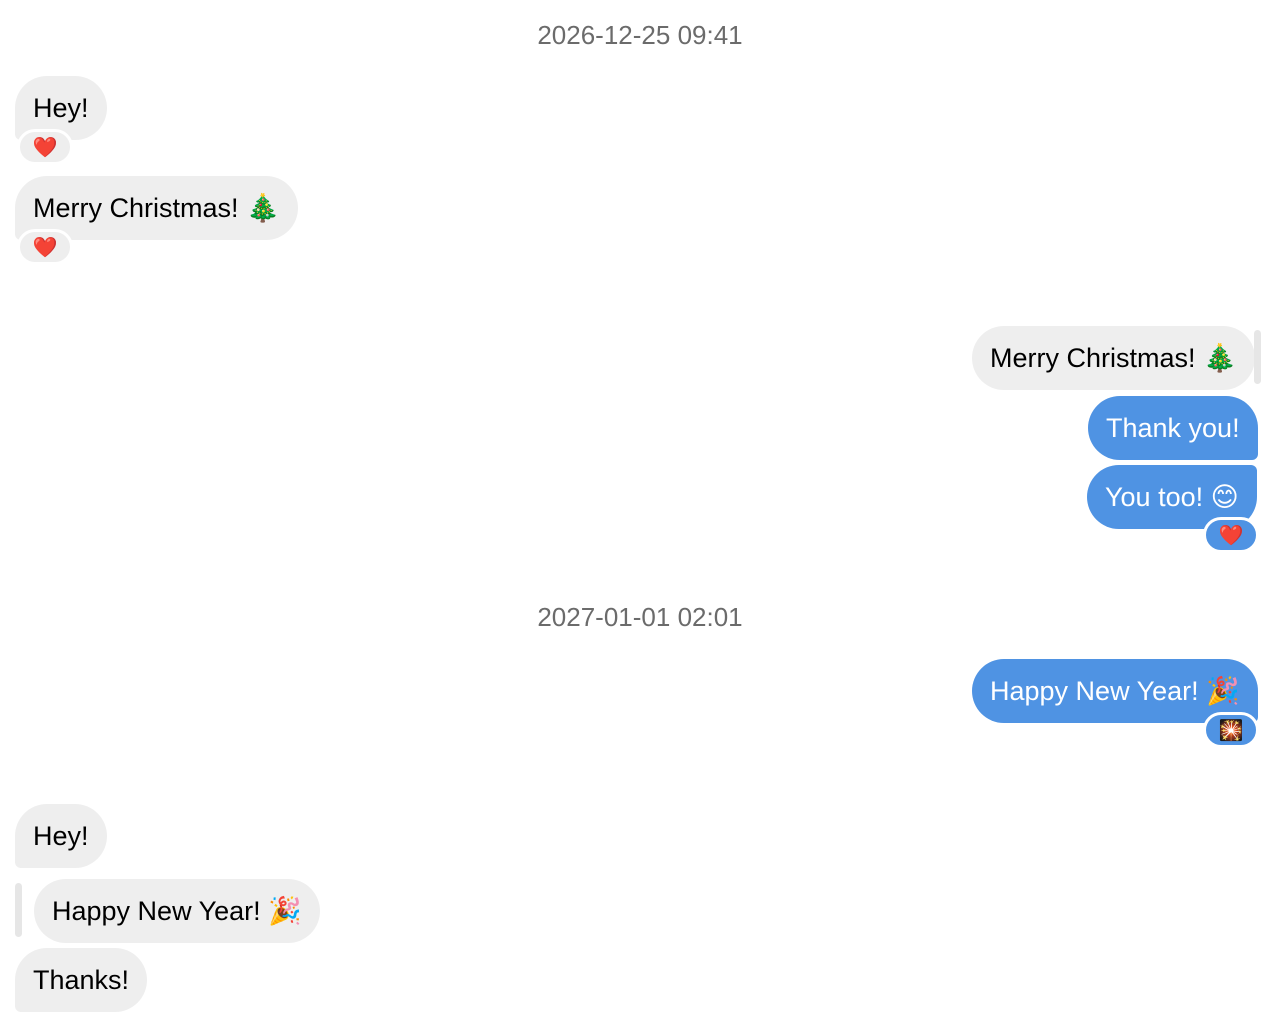 The width and height of the screenshot is (1280, 1026). I want to click on quoted-message-bubble: Merry Christmas! 🎄, so click(1113, 358).